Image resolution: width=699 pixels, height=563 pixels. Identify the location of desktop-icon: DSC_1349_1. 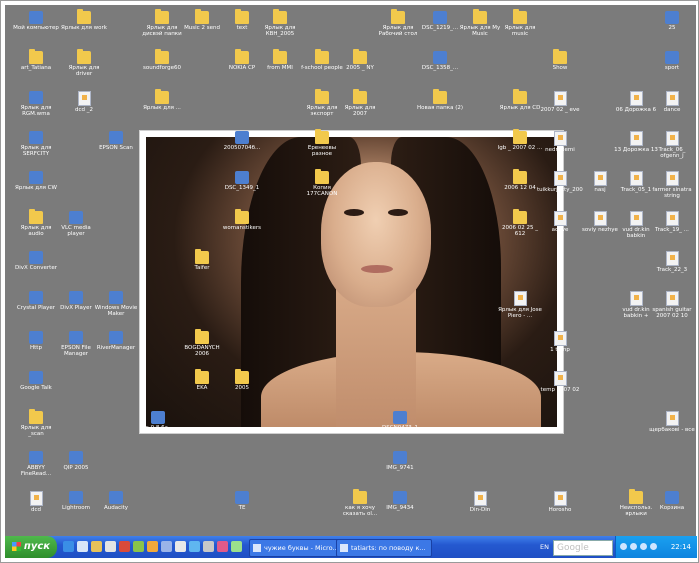
(242, 181).